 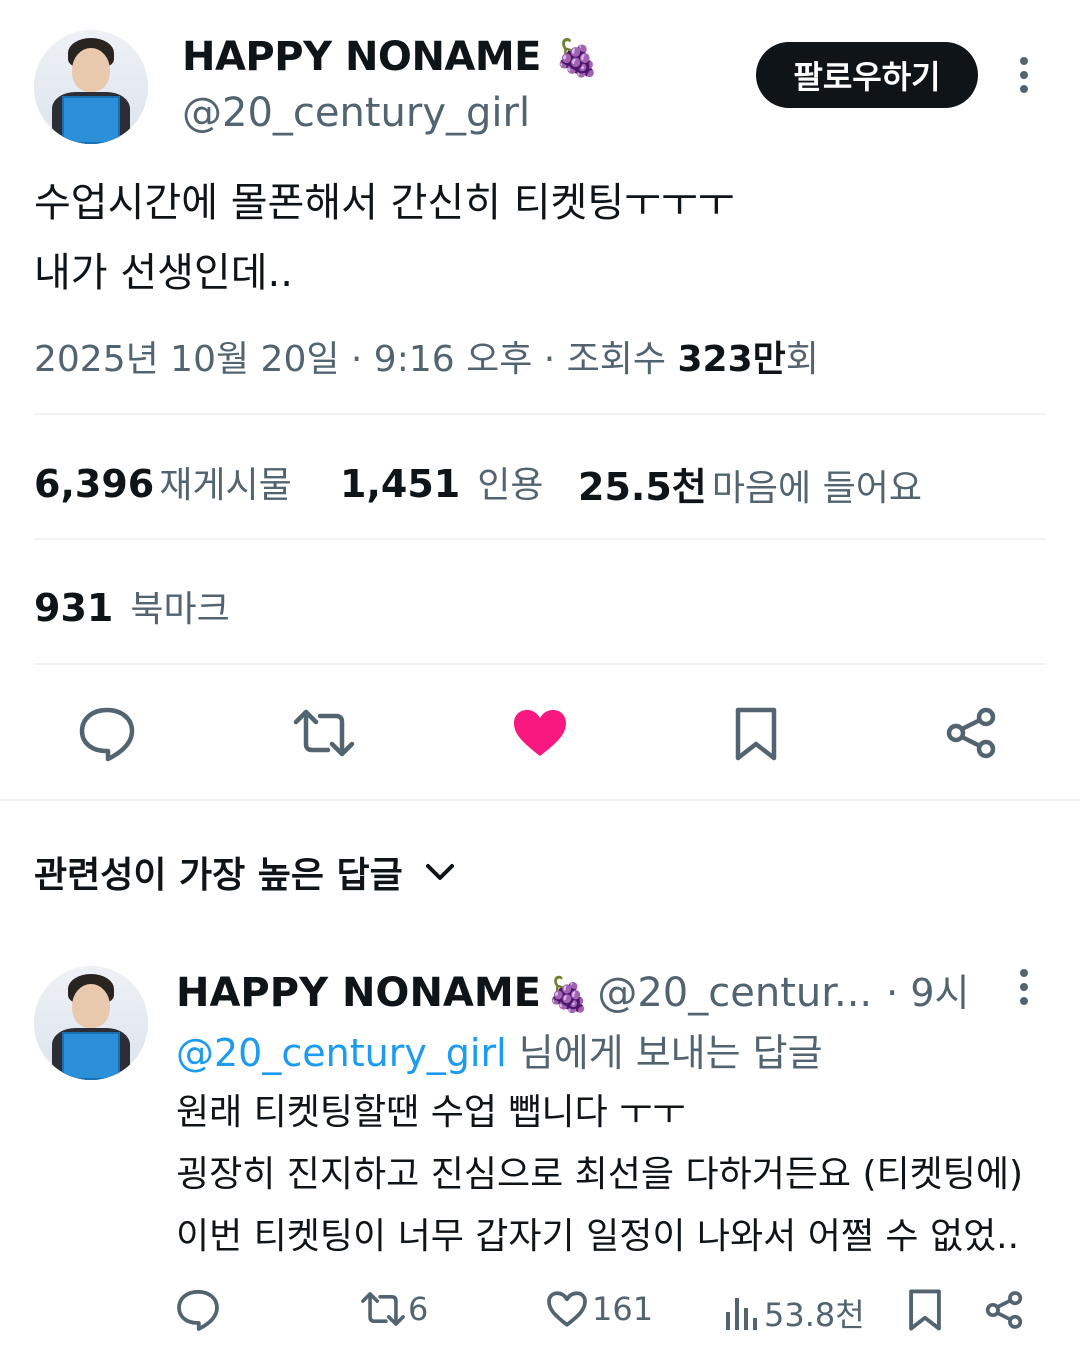 What do you see at coordinates (225, 485) in the screenshot?
I see `reposts-label: 재게시물` at bounding box center [225, 485].